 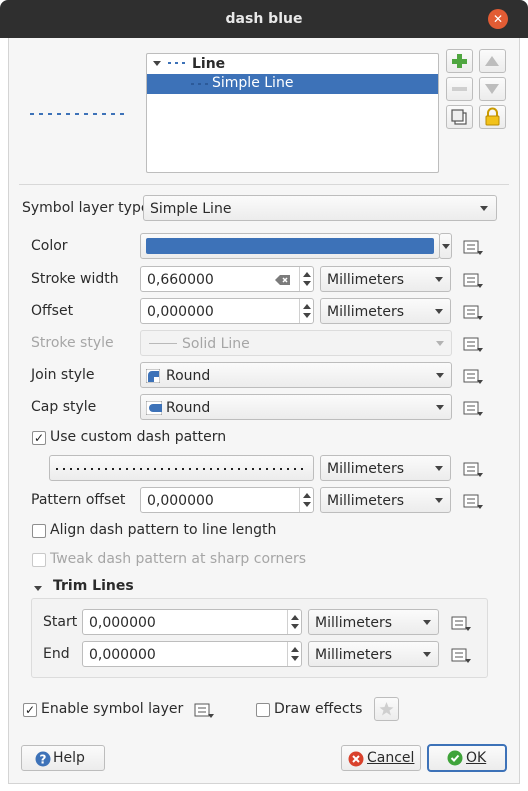 What do you see at coordinates (227, 500) in the screenshot?
I see `pattern-offset-spinbox: 0,000000` at bounding box center [227, 500].